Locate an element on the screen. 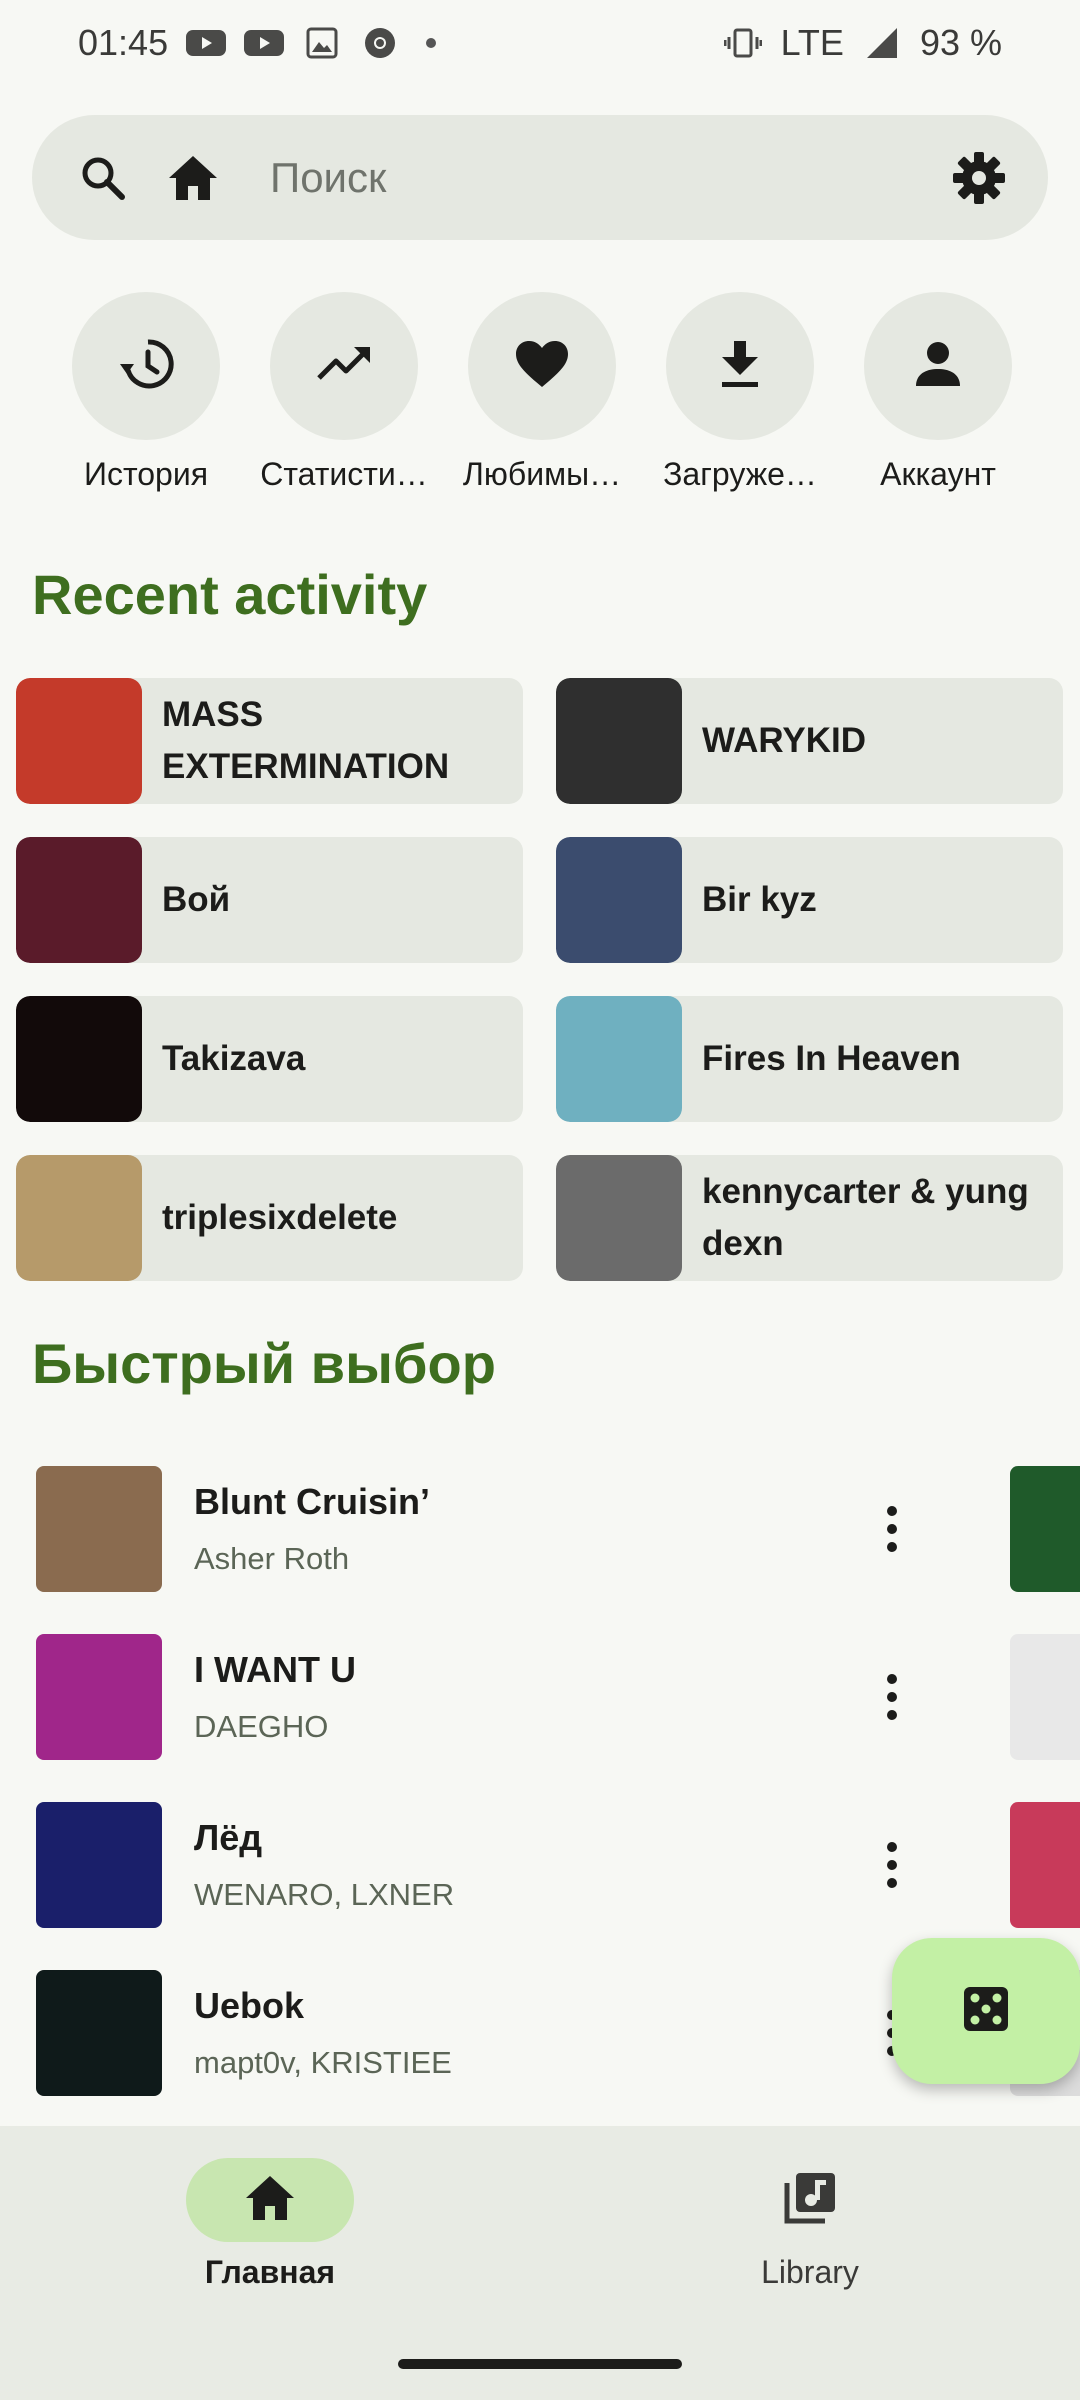 This screenshot has width=1080, height=2400. track-title: Blunt Cruisin’ is located at coordinates (312, 1501).